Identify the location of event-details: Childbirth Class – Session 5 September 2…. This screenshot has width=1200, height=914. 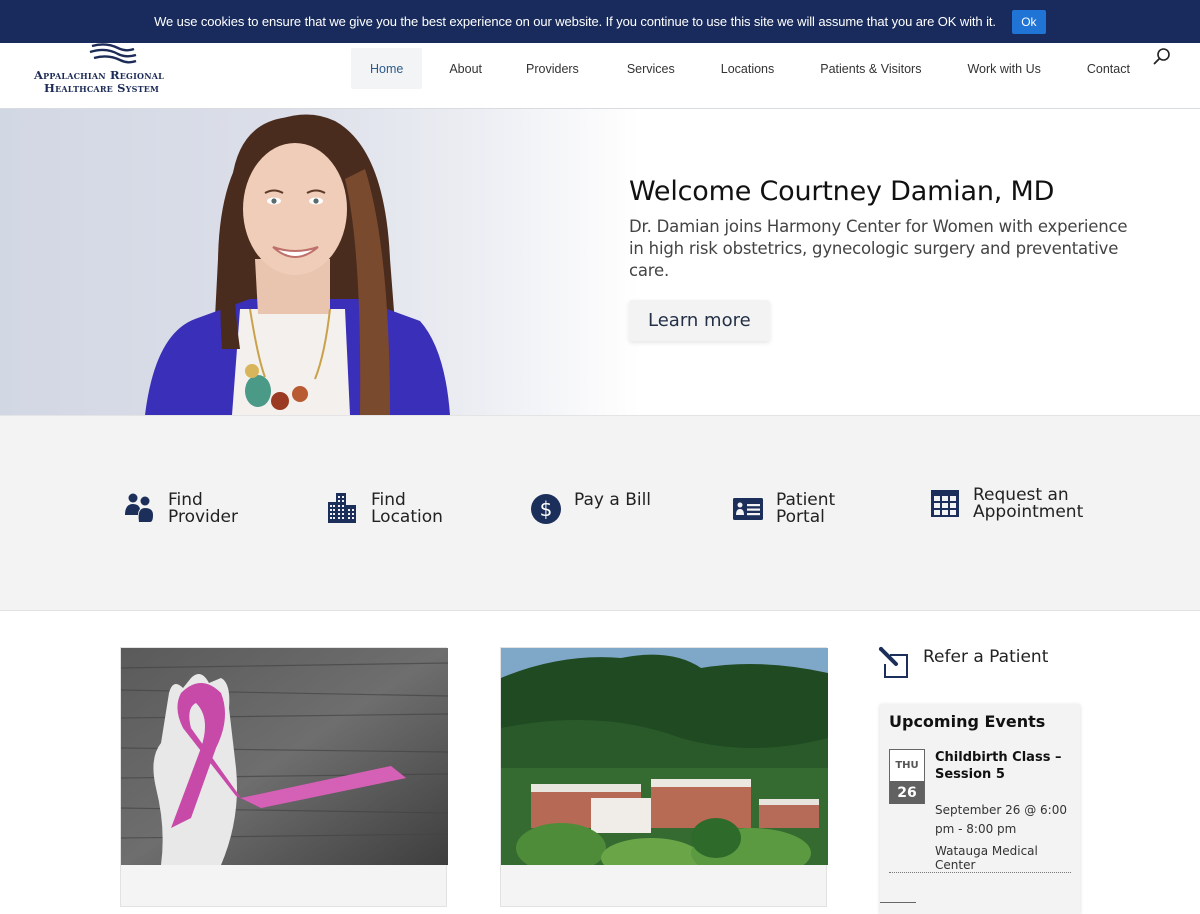
(1007, 810).